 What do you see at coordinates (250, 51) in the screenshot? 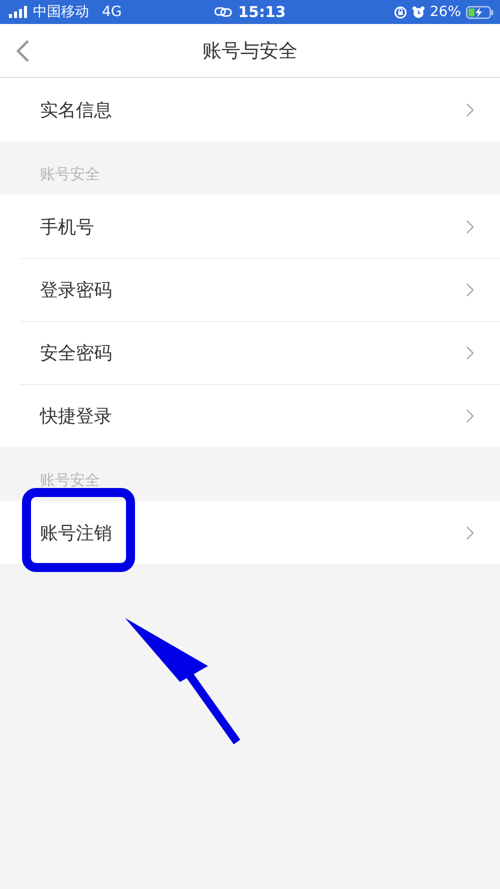
I see `page-title: 账号与安全` at bounding box center [250, 51].